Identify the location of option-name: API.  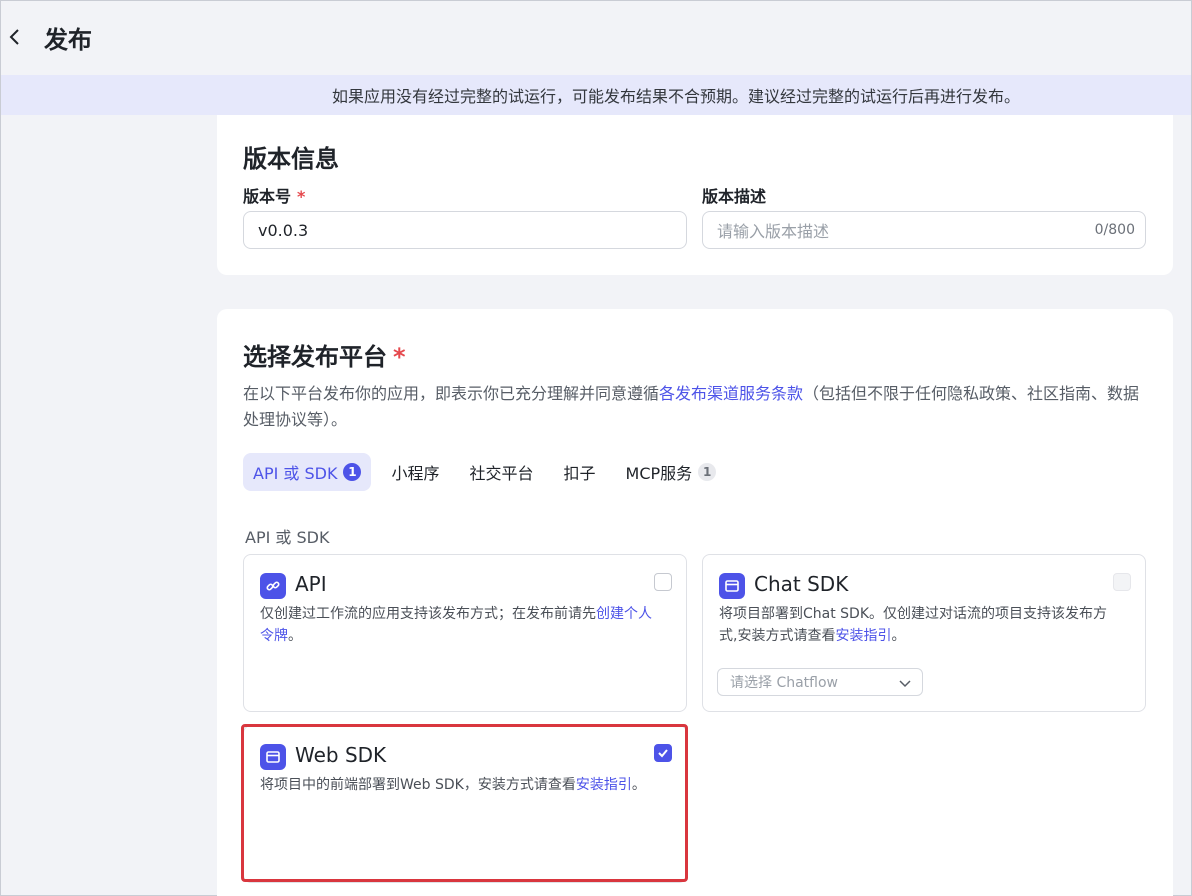
(311, 584).